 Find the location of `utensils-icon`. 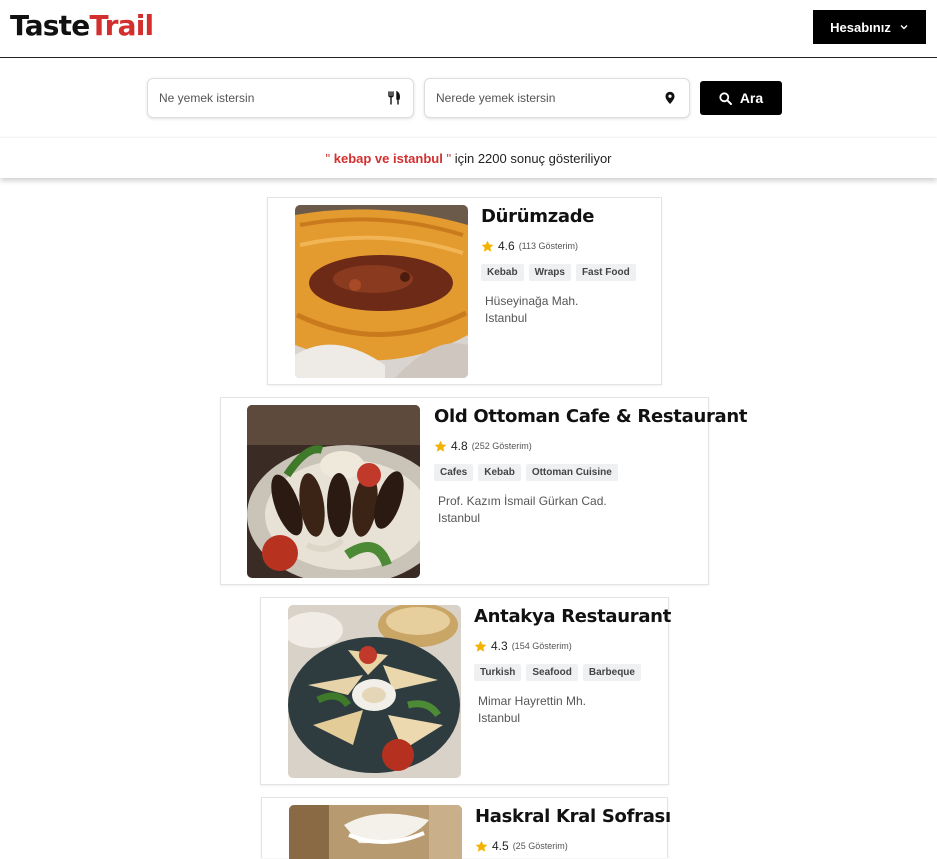

utensils-icon is located at coordinates (394, 98).